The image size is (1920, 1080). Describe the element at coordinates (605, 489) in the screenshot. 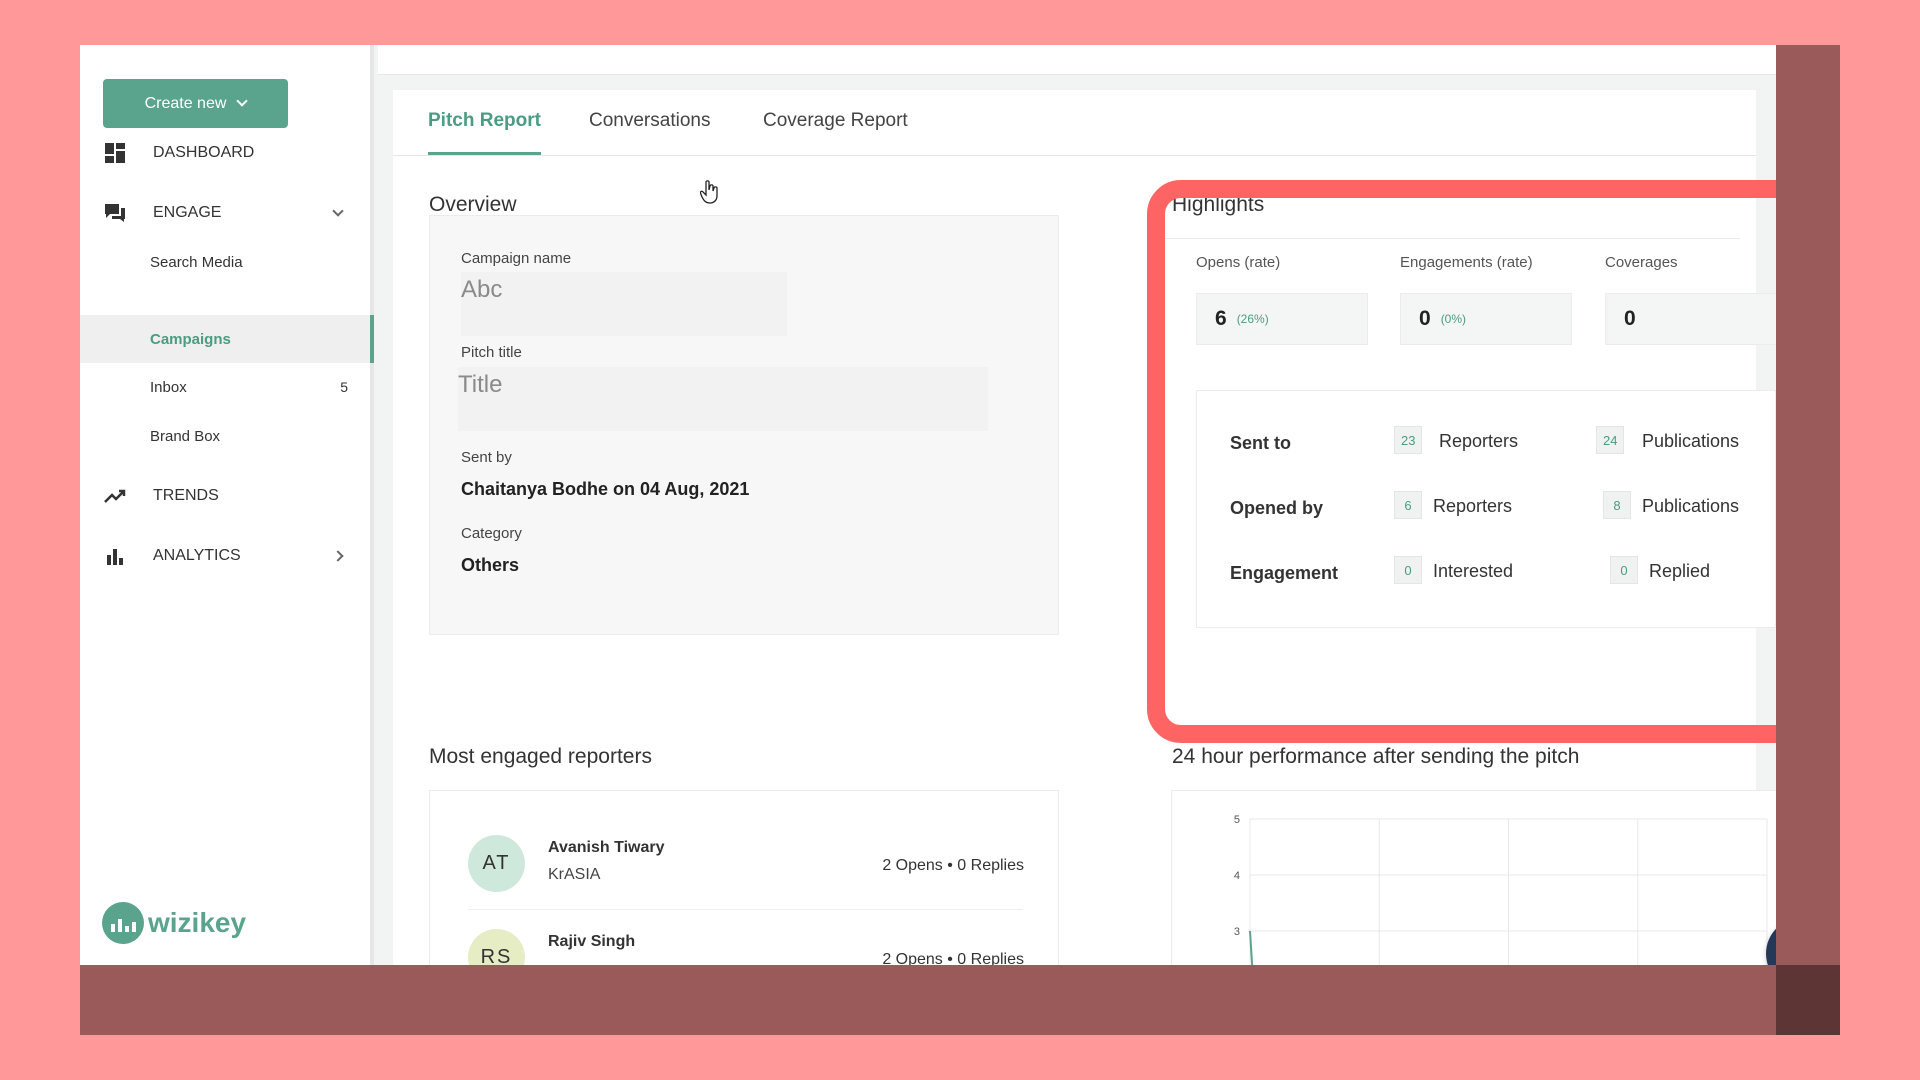

I see `sent-by-value: Chaitanya Bodhe on 04 Aug, 2021` at that location.